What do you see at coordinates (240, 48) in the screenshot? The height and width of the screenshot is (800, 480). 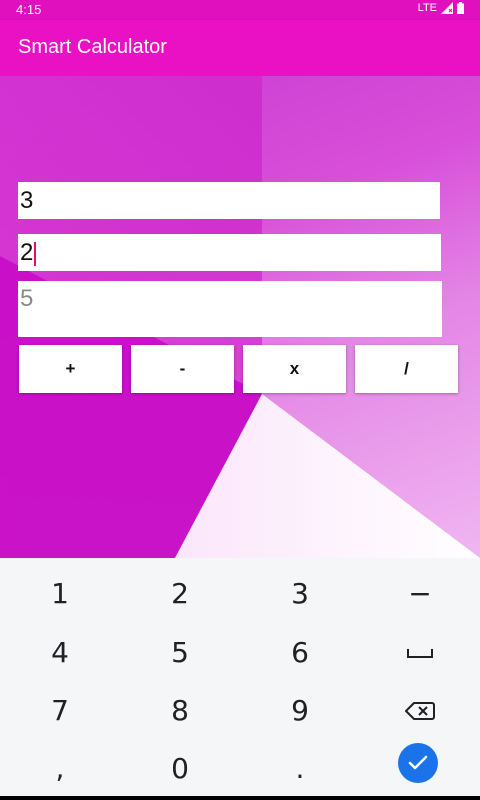 I see `app-bar: Smart Calculator` at bounding box center [240, 48].